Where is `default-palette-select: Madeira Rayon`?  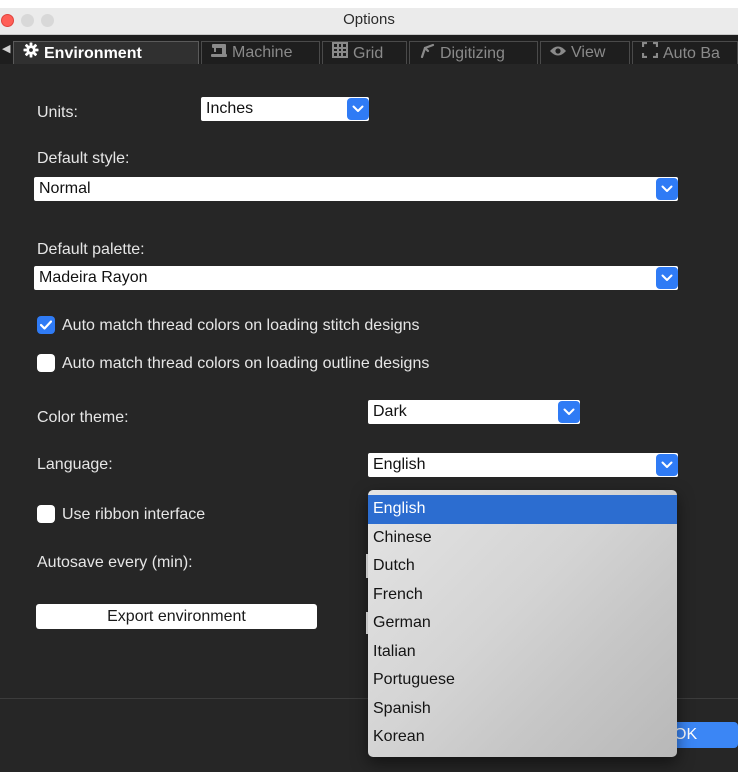
default-palette-select: Madeira Rayon is located at coordinates (356, 278).